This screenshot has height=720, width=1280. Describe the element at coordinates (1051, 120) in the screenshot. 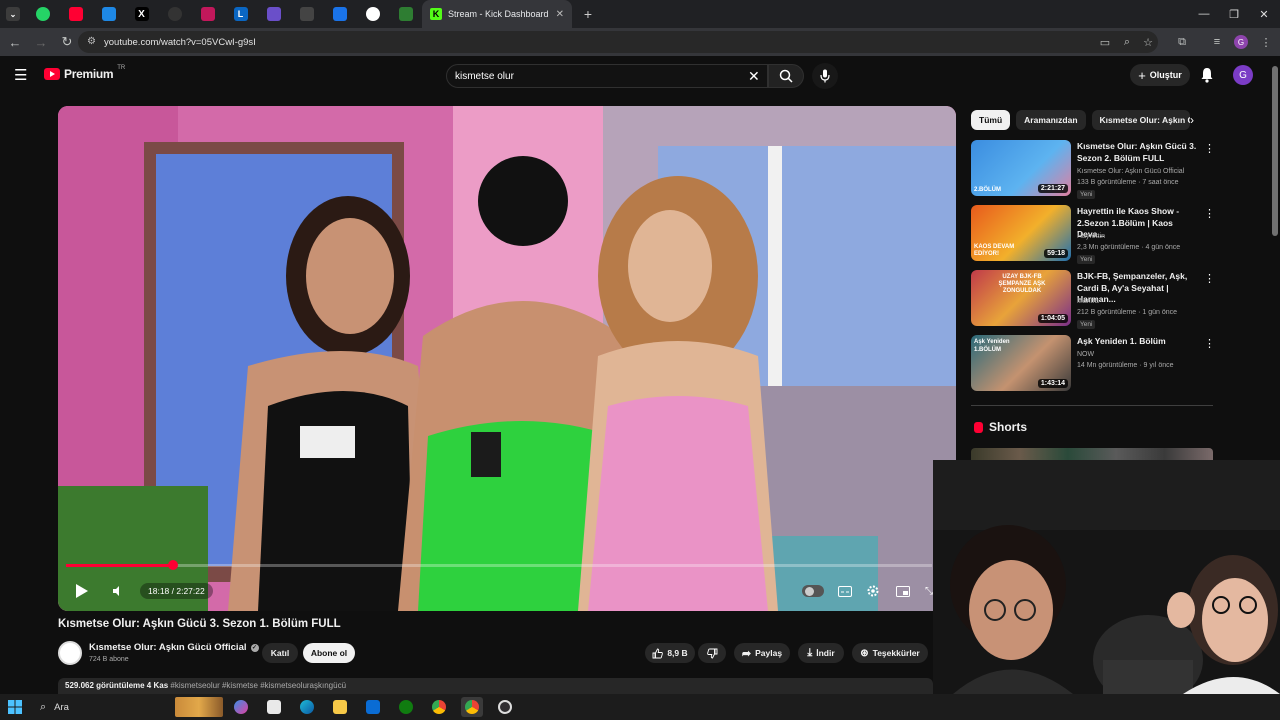

I see `chip-from-search: Aramanızdan` at that location.